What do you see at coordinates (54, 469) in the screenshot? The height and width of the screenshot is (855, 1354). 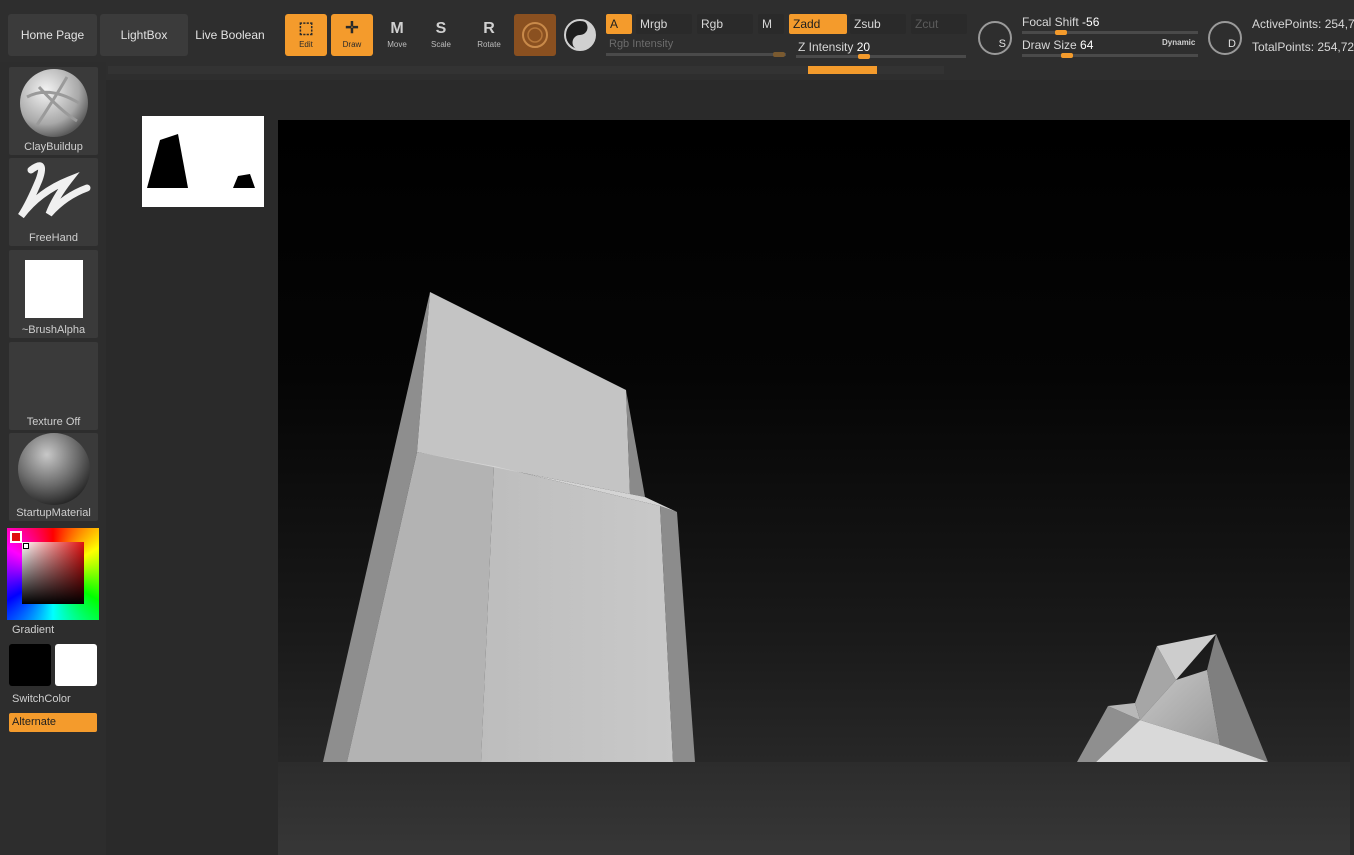 I see `material-sphere-icon` at bounding box center [54, 469].